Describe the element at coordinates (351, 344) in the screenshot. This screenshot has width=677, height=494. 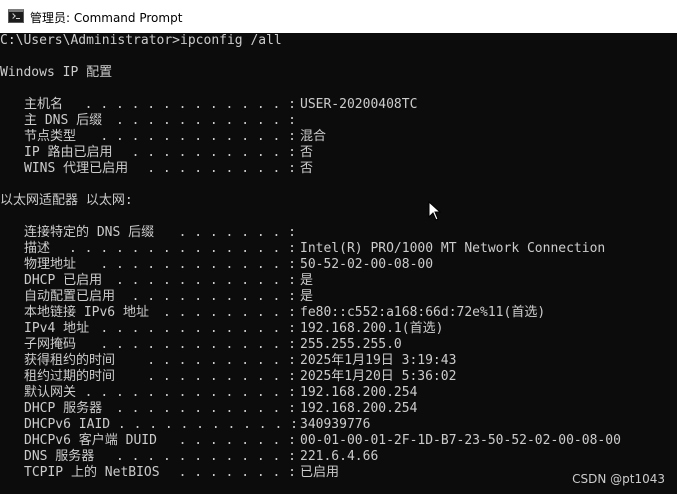
I see `ipconfig-value: 255.255.255.0` at that location.